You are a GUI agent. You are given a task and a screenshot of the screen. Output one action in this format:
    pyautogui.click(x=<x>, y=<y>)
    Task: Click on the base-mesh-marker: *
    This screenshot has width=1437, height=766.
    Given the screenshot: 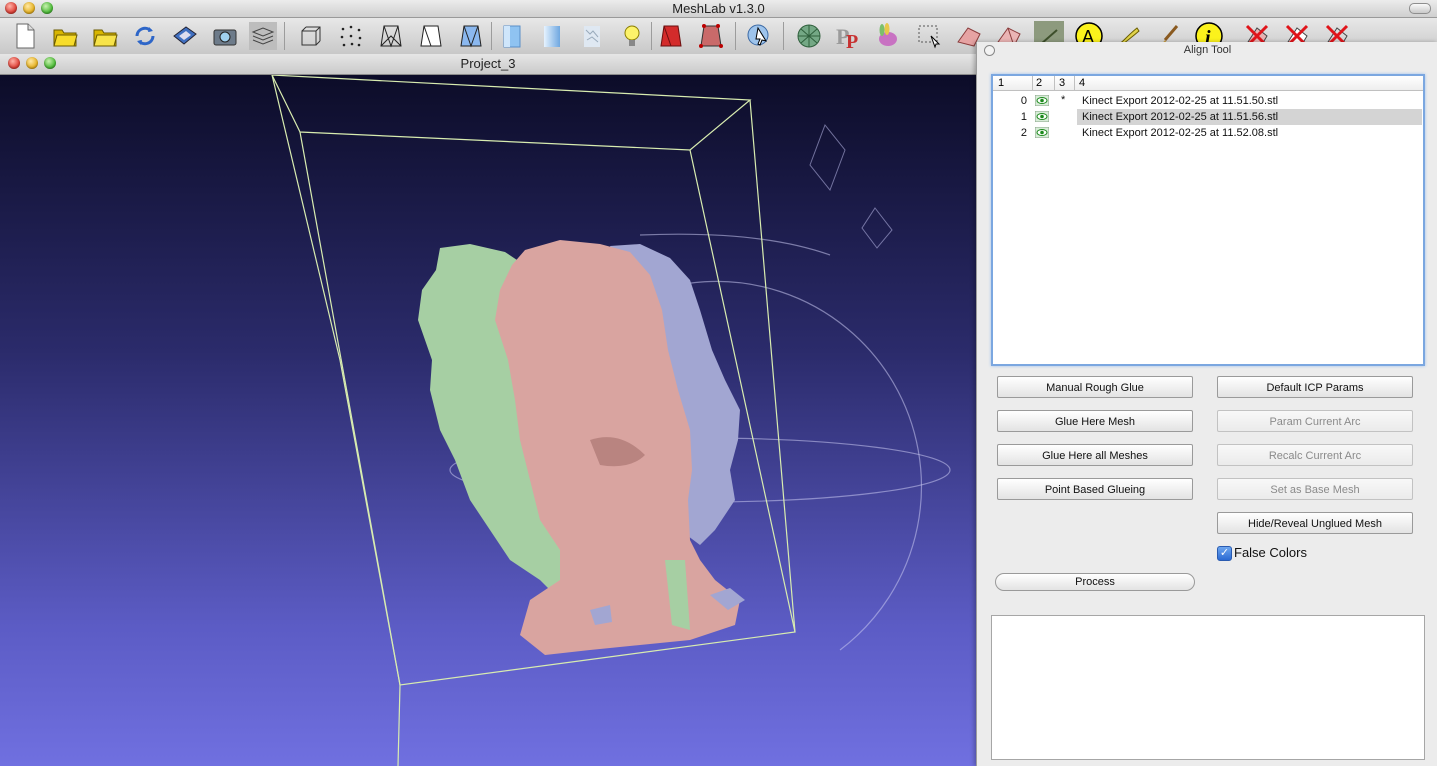 What is the action you would take?
    pyautogui.click(x=1063, y=100)
    